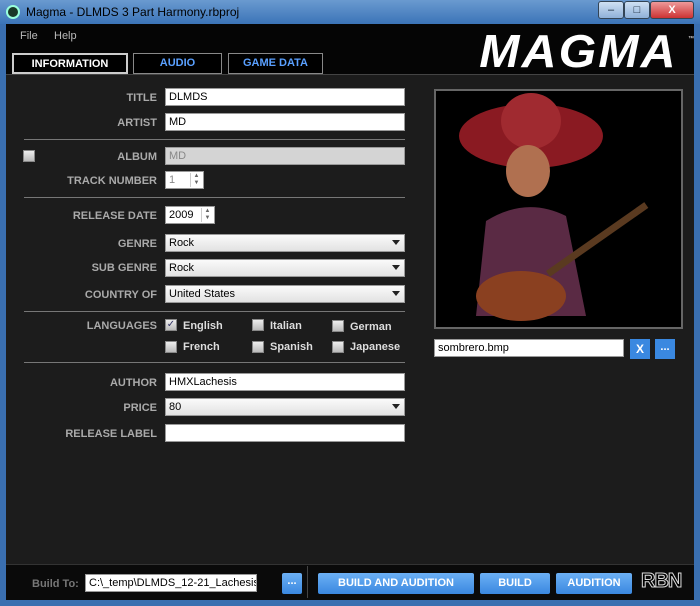  Describe the element at coordinates (111, 434) in the screenshot. I see `release-label-label: RELEASE LABEL` at that location.